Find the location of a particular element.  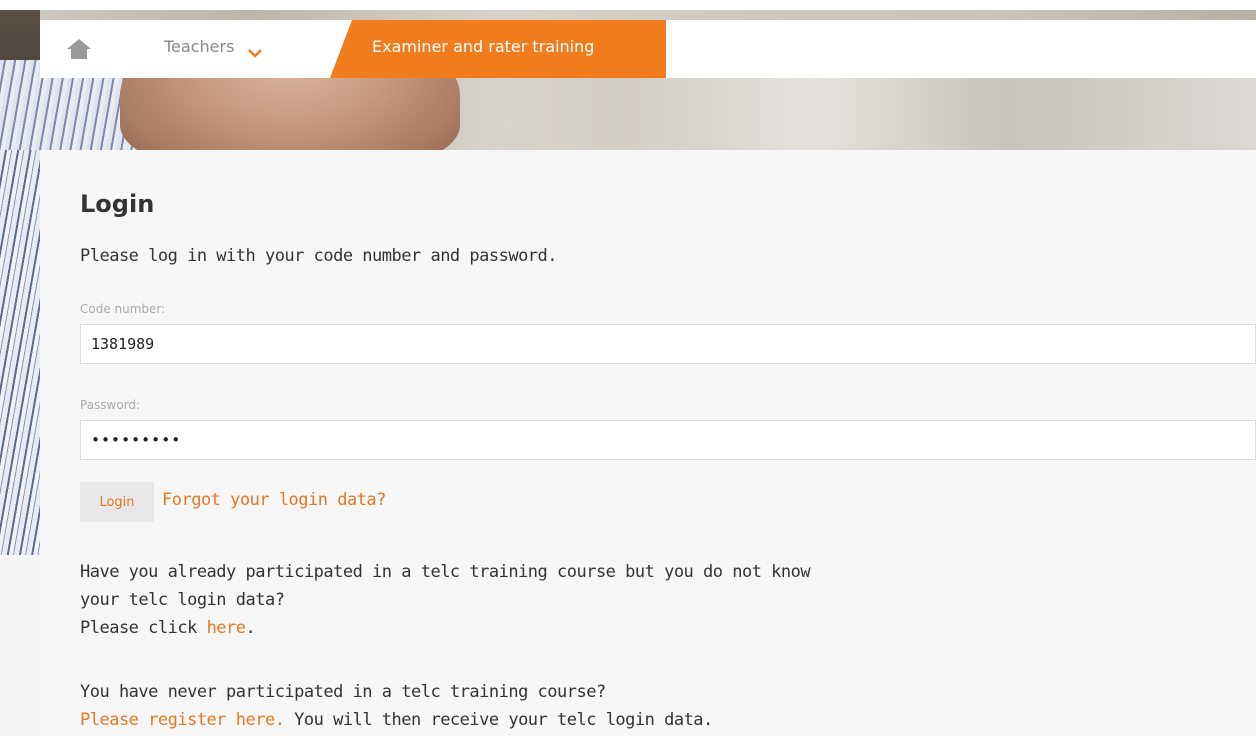

breadcrumb-active-tab: Examiner and rater training is located at coordinates (498, 49).